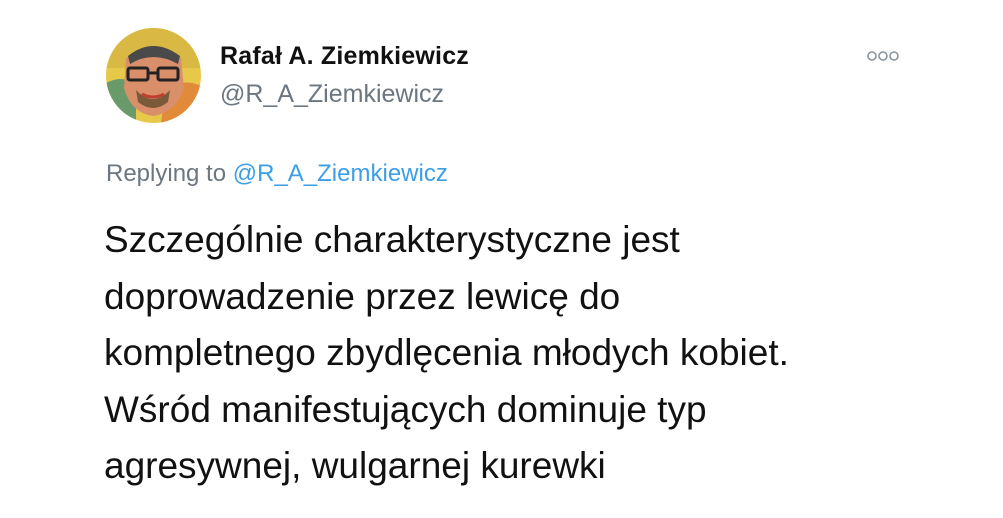  I want to click on replying-to-label: Replying to, so click(166, 173).